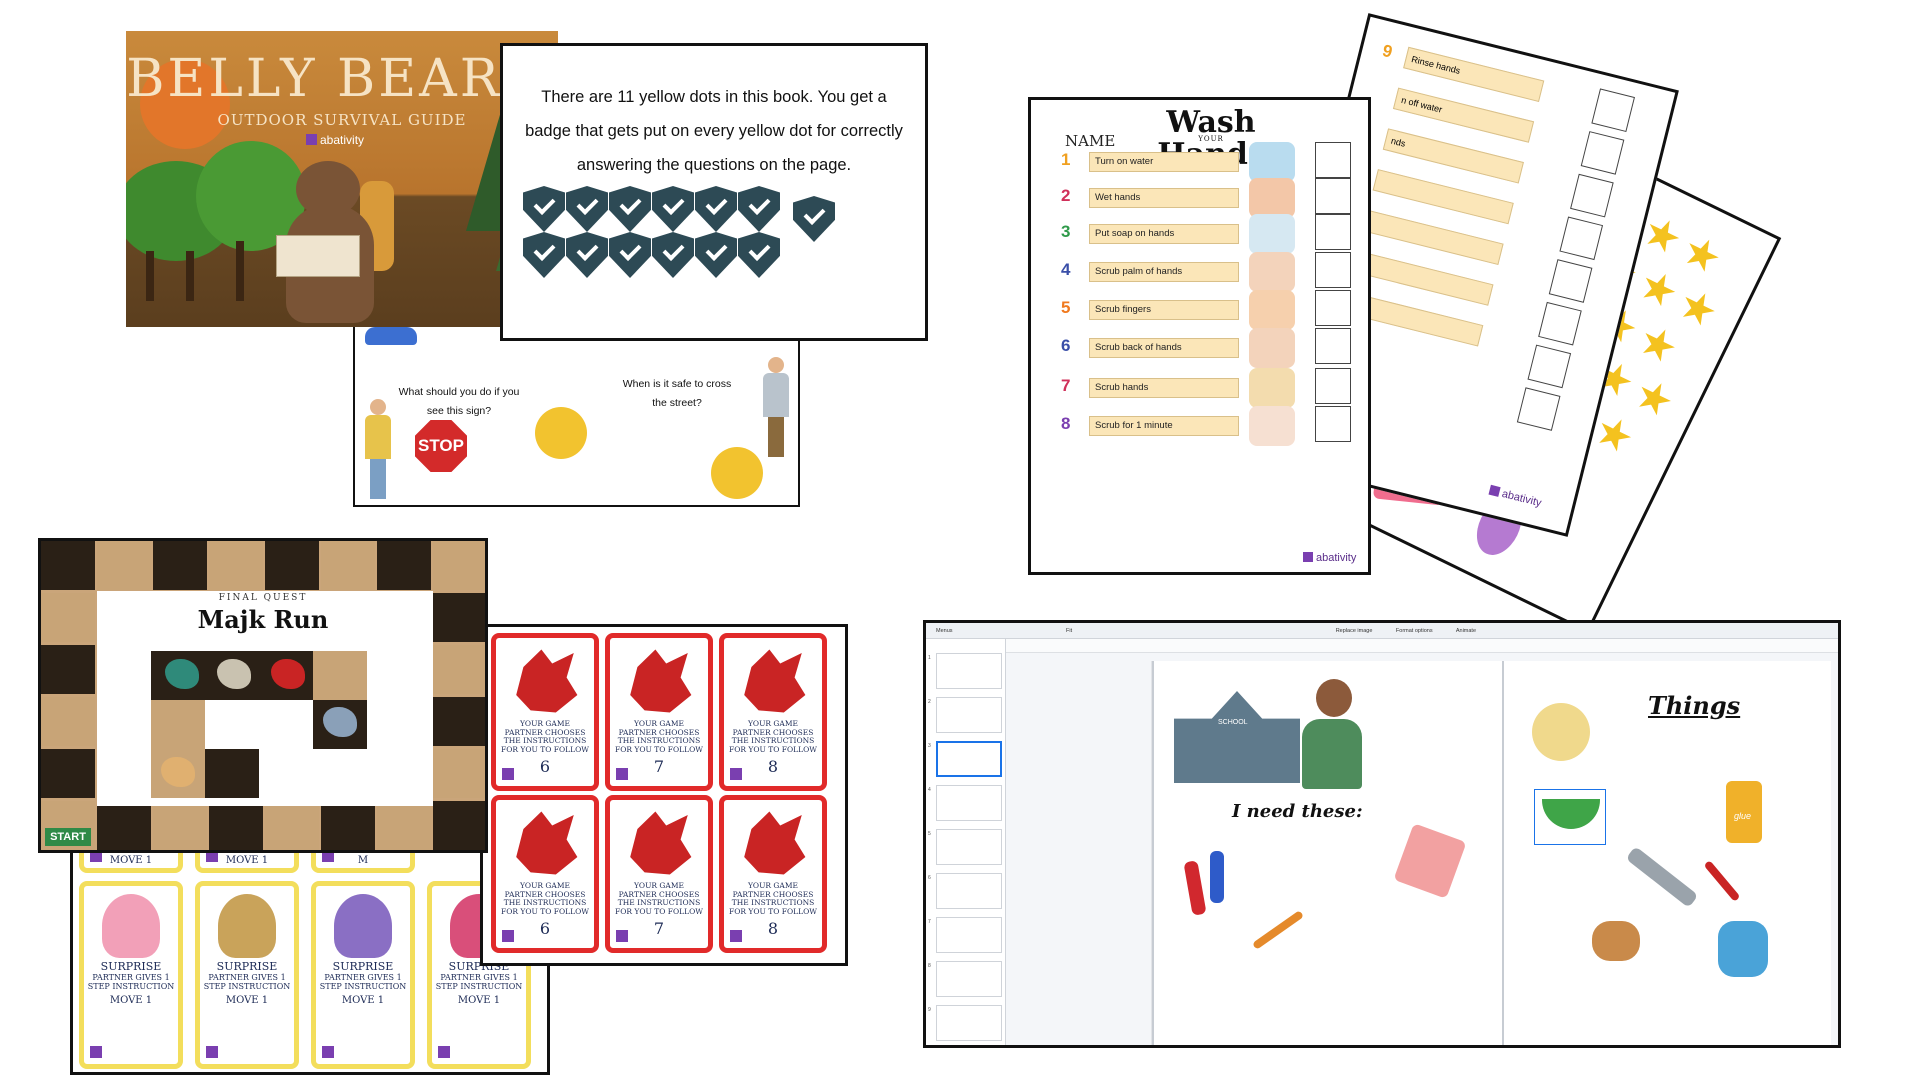  What do you see at coordinates (929, 966) in the screenshot?
I see `slide-number: 8` at bounding box center [929, 966].